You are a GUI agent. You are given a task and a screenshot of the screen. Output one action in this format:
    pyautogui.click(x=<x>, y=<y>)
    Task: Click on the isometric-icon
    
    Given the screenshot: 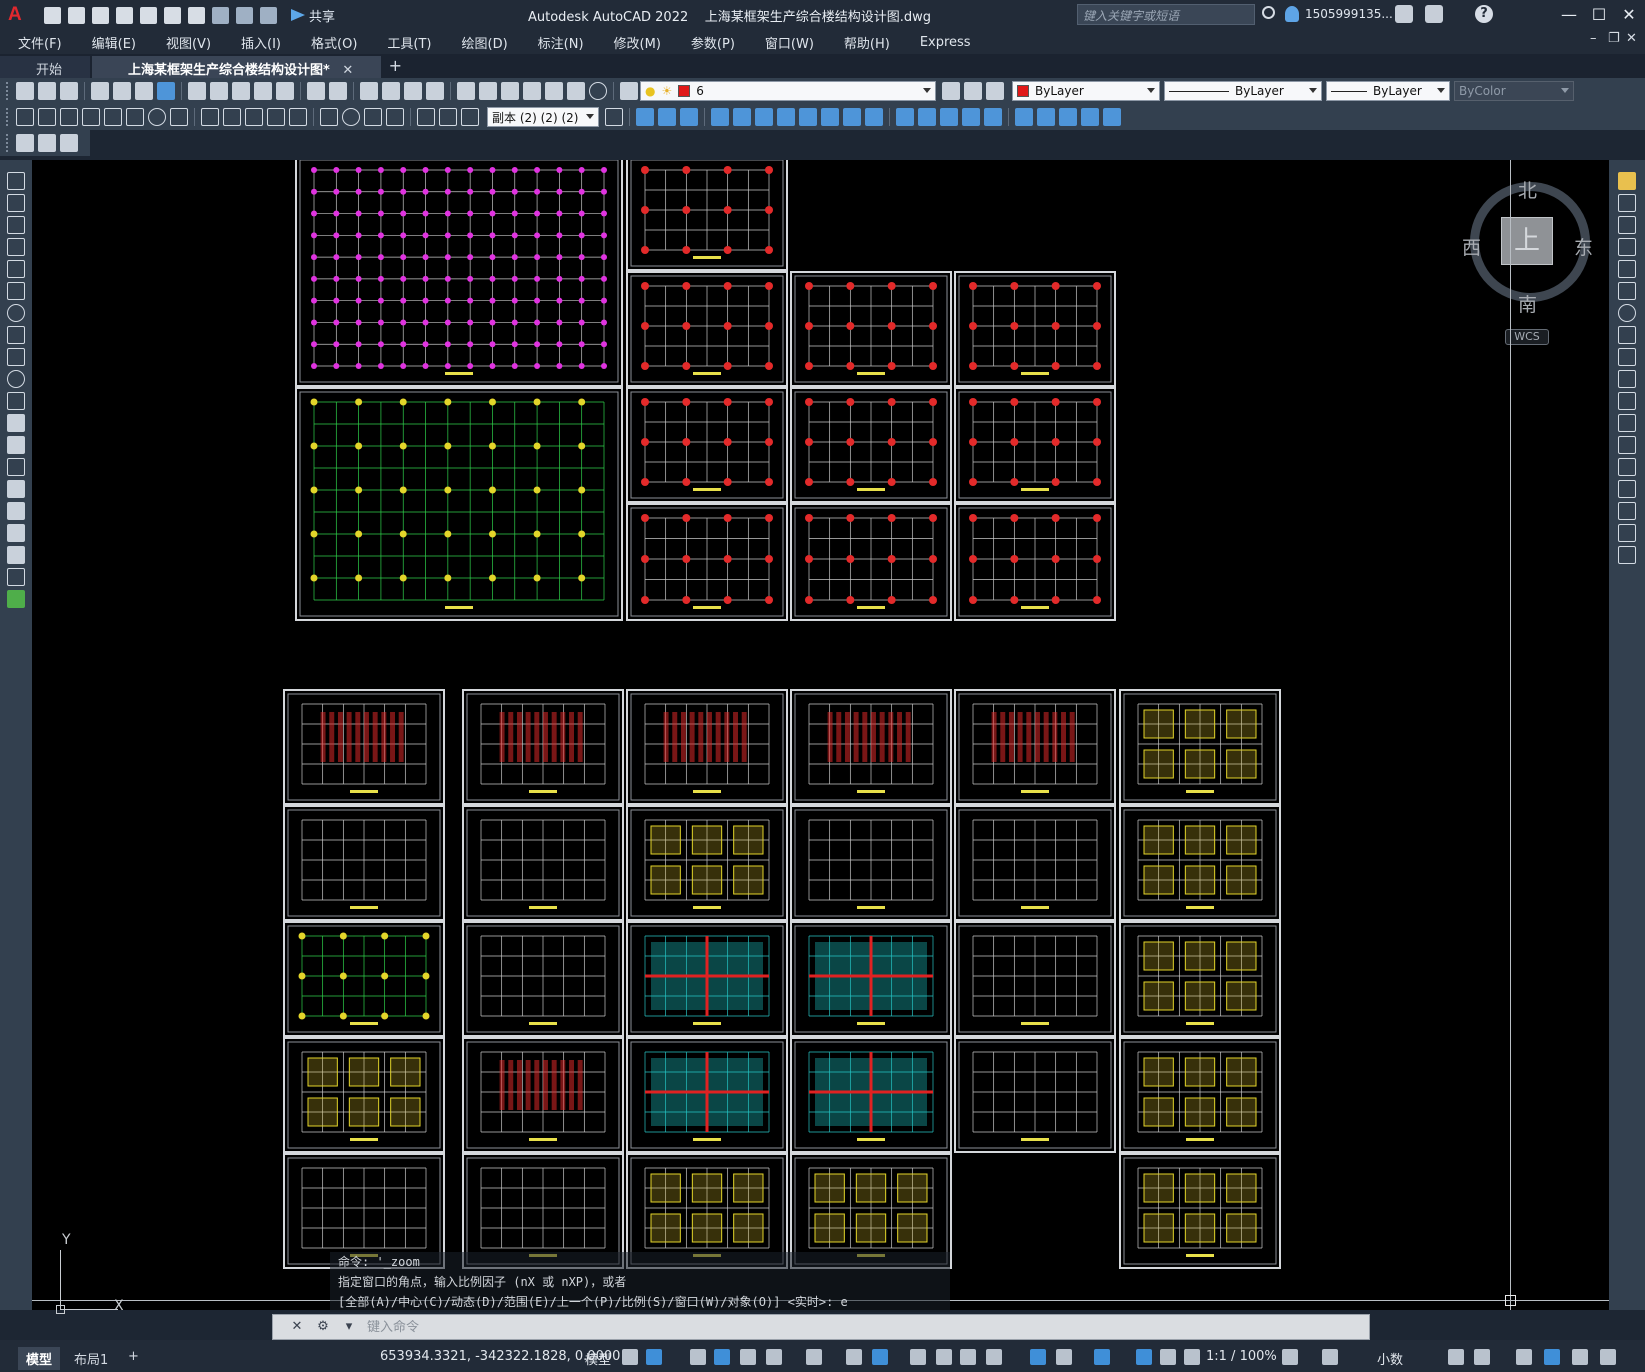 What is the action you would take?
    pyautogui.click(x=814, y=1357)
    